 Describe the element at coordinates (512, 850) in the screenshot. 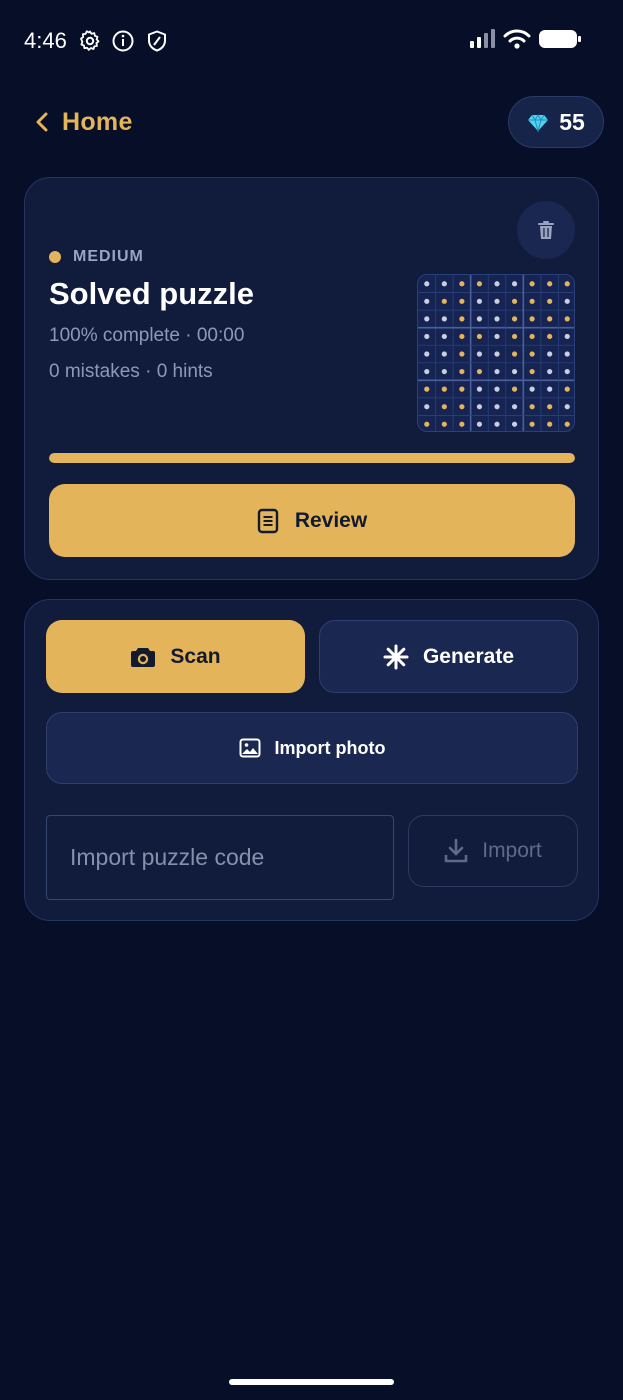

I see `import-label: Import` at that location.